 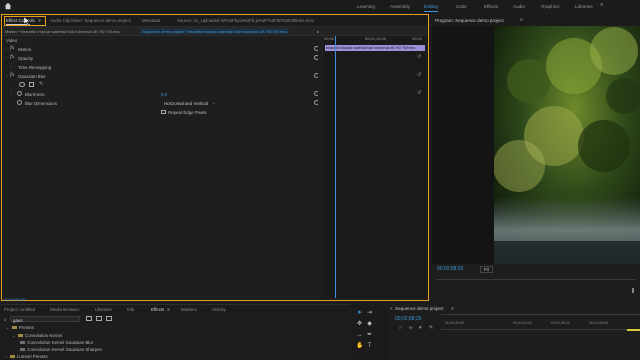 What do you see at coordinates (157, 309) in the screenshot?
I see `tab-effects: Effects` at bounding box center [157, 309].